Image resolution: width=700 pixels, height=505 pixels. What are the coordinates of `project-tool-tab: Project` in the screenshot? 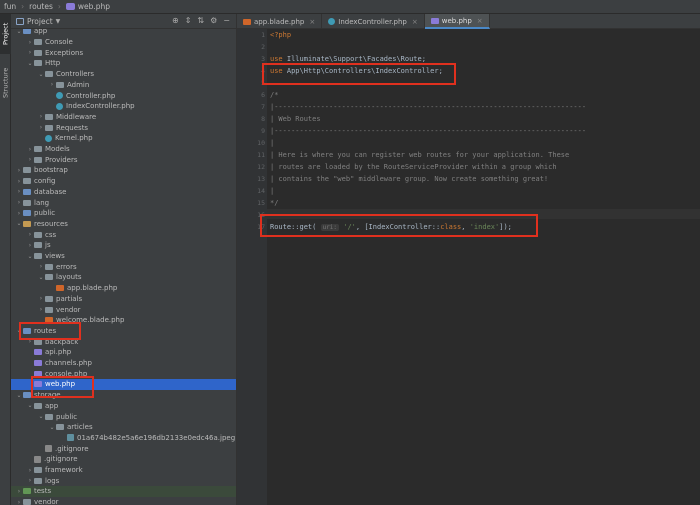 It's located at (5, 34).